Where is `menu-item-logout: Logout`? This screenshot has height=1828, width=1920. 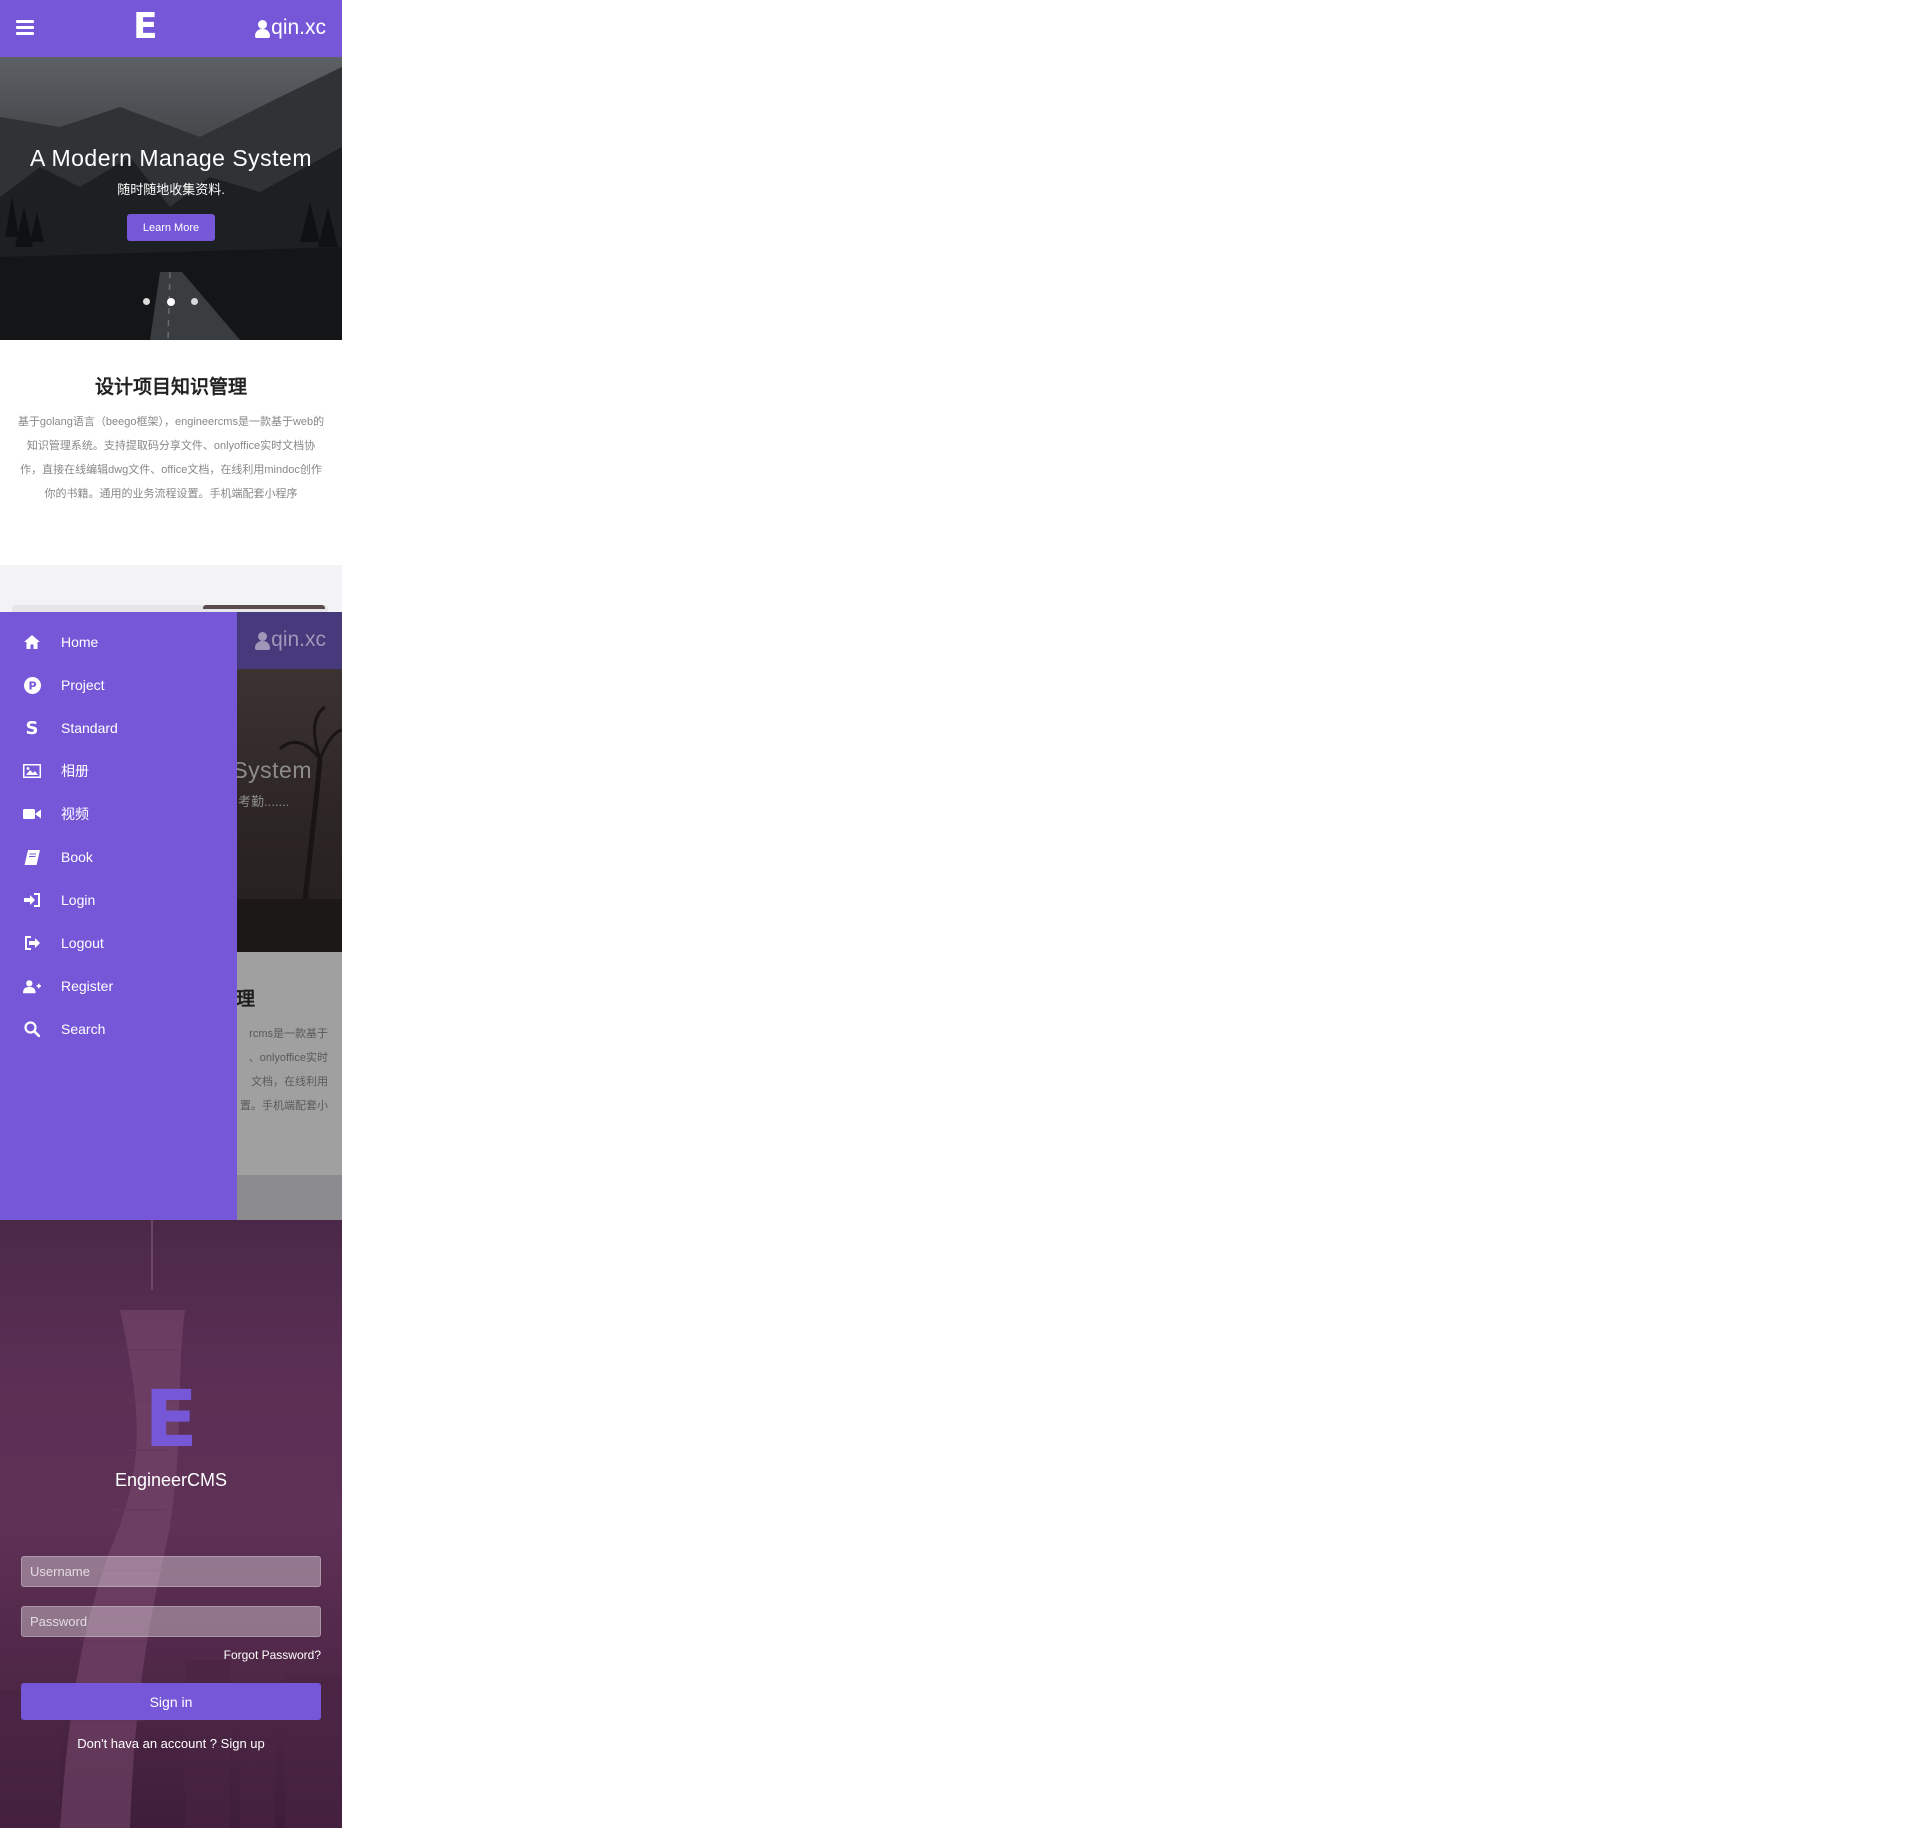
menu-item-logout: Logout is located at coordinates (118, 943).